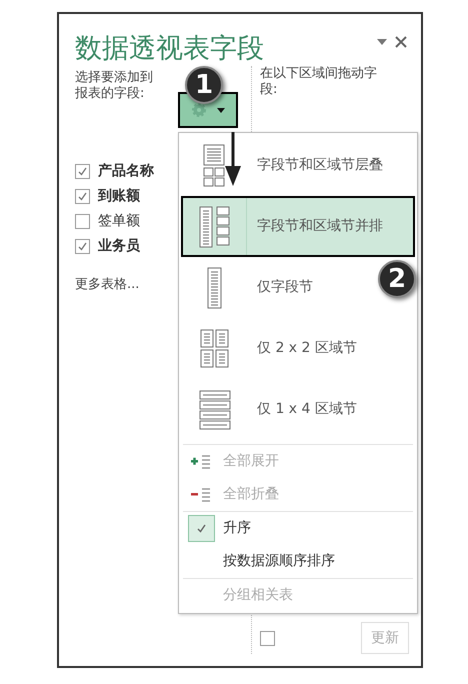 Image resolution: width=468 pixels, height=684 pixels. I want to click on down-arrow, so click(233, 159).